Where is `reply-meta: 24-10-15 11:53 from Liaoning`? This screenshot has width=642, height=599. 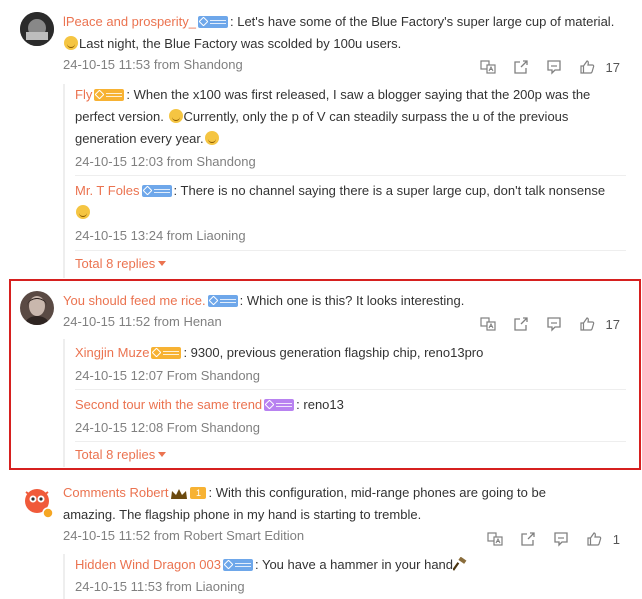
reply-meta: 24-10-15 11:53 from Liaoning is located at coordinates (160, 586).